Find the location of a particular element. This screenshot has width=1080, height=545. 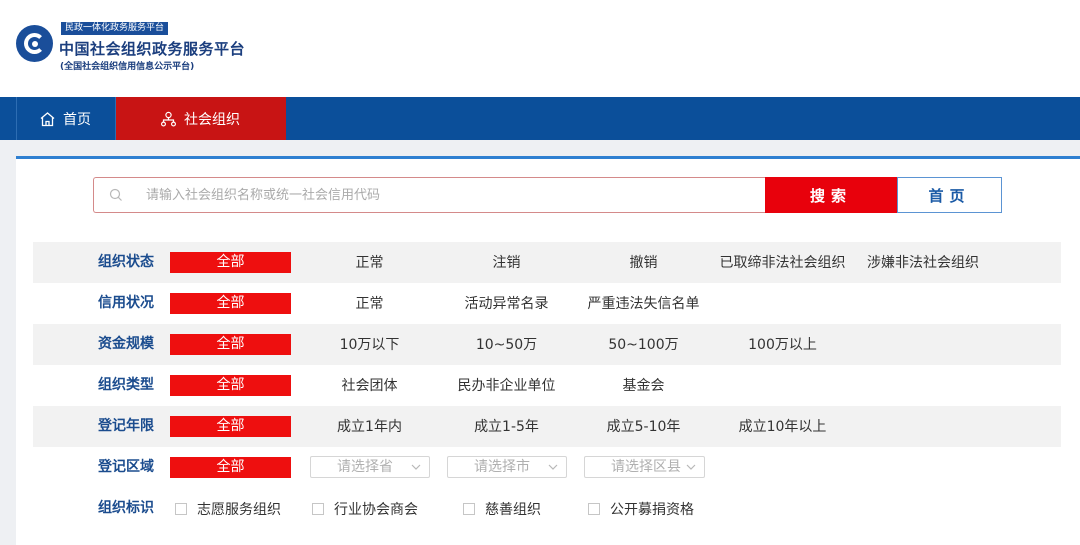

filter-label: 组织标识 is located at coordinates (126, 508).